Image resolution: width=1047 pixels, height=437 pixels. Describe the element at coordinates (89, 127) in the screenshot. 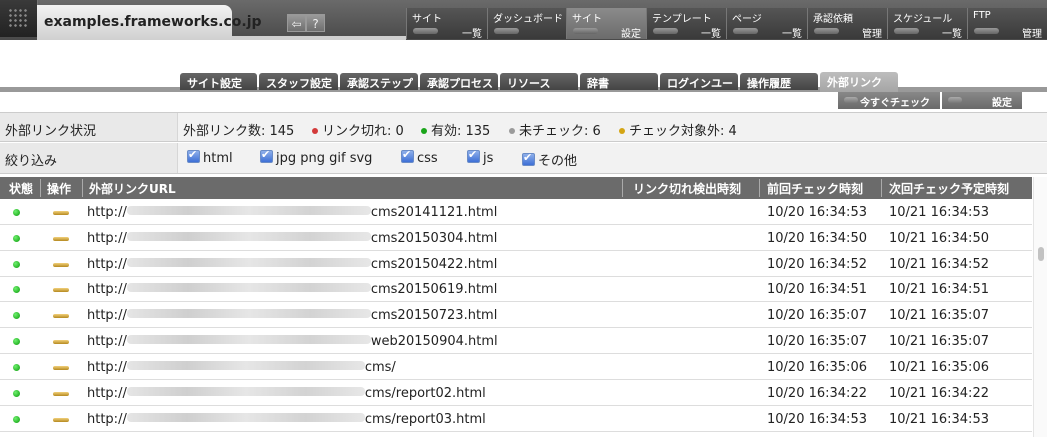

I see `link-status-label: 外部リンク状況` at that location.